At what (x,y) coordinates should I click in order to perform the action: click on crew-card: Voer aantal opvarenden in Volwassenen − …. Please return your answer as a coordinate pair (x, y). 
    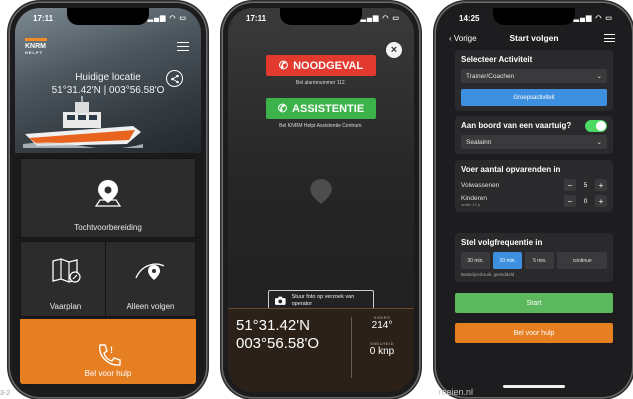
    Looking at the image, I should click on (534, 186).